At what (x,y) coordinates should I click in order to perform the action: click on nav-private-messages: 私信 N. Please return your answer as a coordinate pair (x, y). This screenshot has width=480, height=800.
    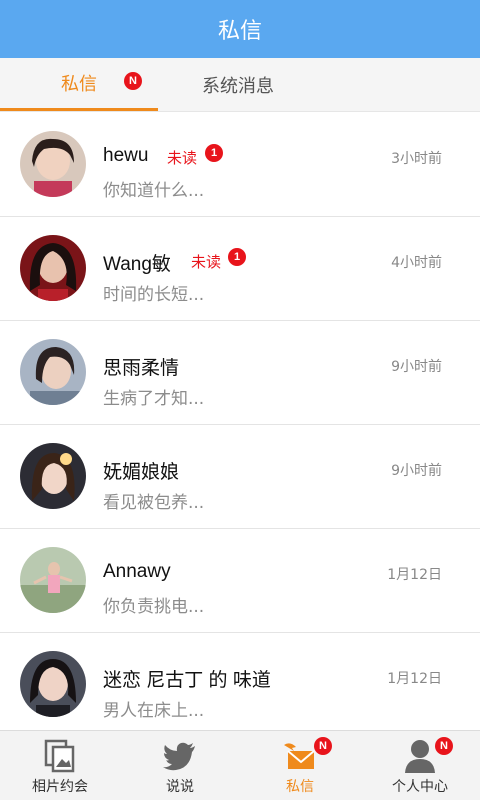
    Looking at the image, I should click on (300, 765).